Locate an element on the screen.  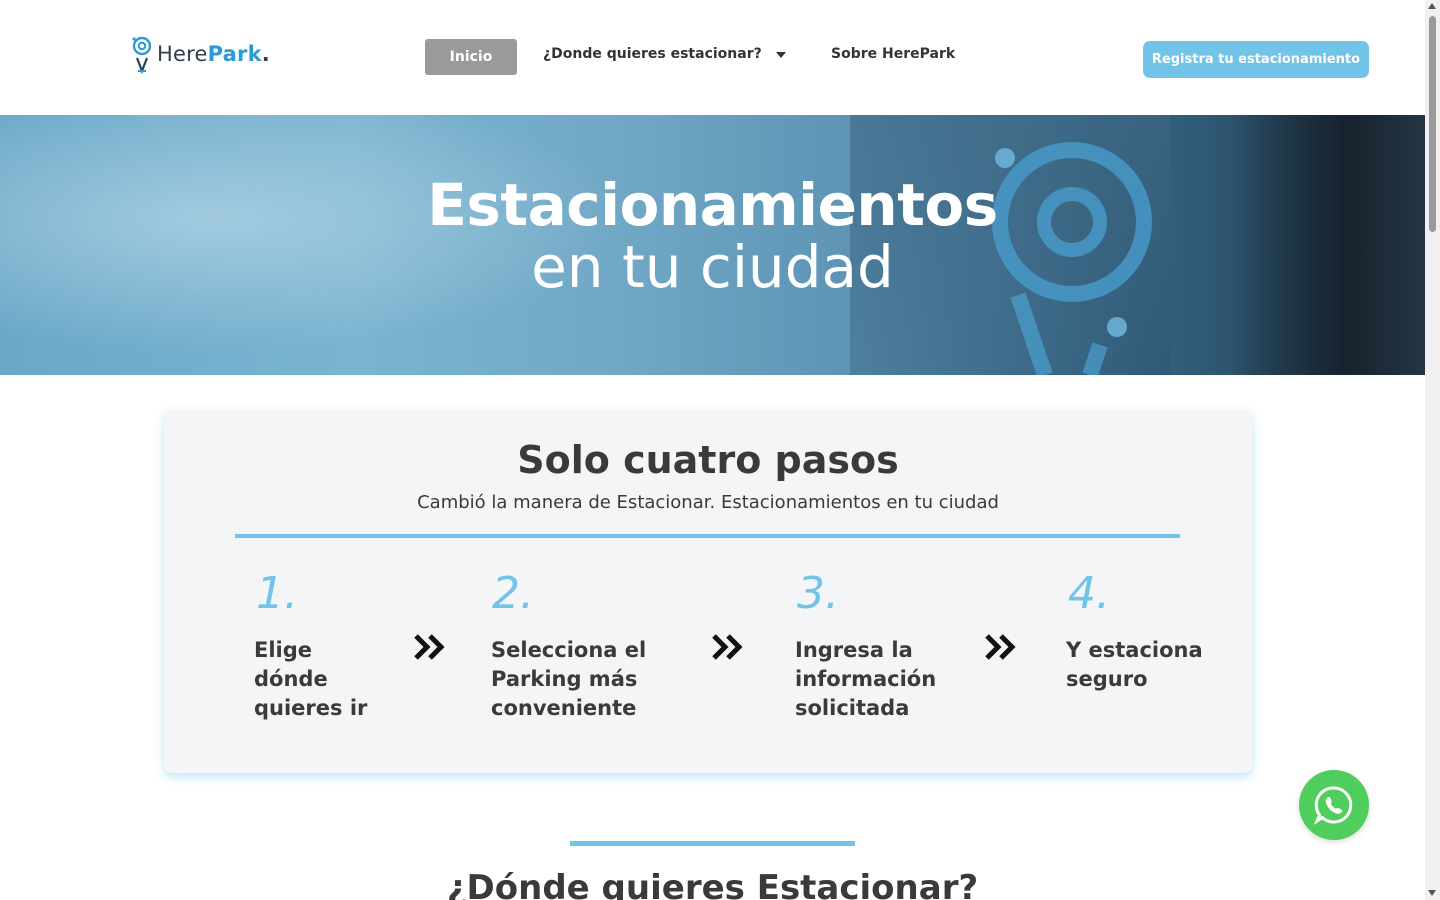
step-3-text: Ingresa la información solicitada is located at coordinates (865, 679).